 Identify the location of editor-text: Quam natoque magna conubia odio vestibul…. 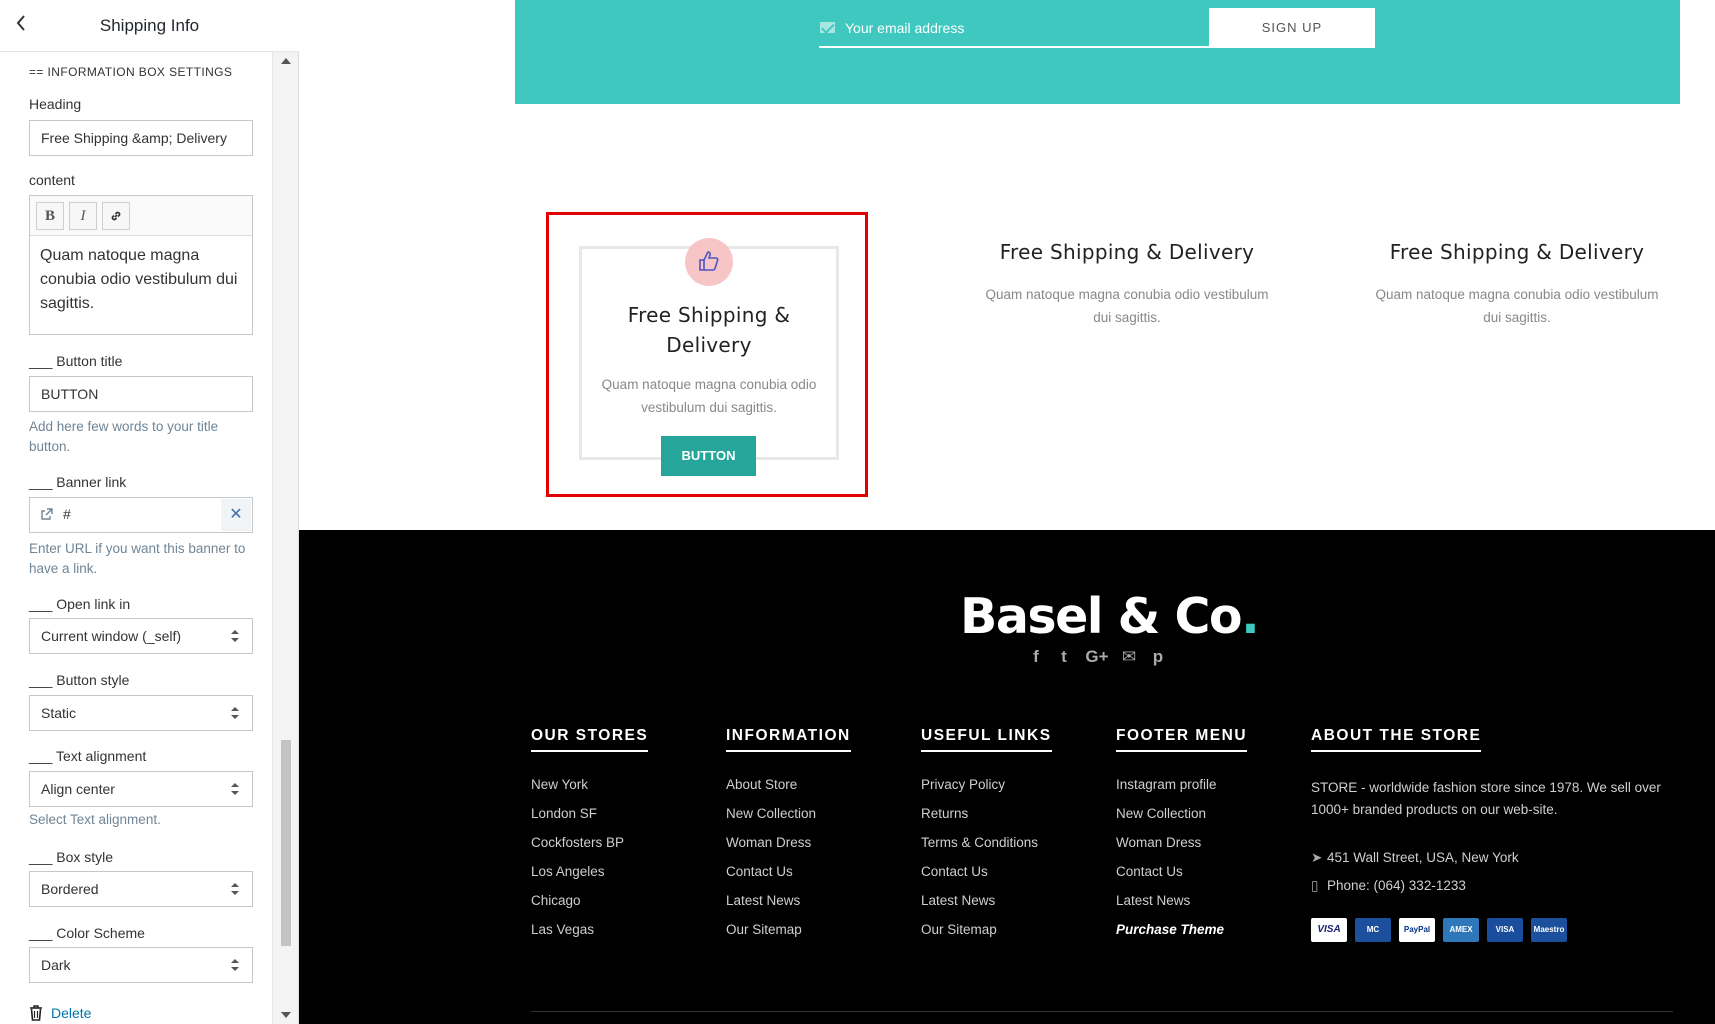
(140, 280).